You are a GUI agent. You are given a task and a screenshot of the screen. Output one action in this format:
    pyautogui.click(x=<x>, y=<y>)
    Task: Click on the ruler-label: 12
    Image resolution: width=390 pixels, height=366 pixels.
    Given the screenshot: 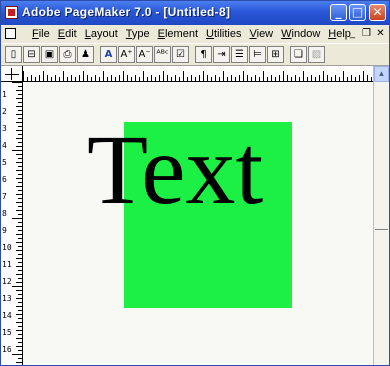 What is the action you would take?
    pyautogui.click(x=7, y=281)
    